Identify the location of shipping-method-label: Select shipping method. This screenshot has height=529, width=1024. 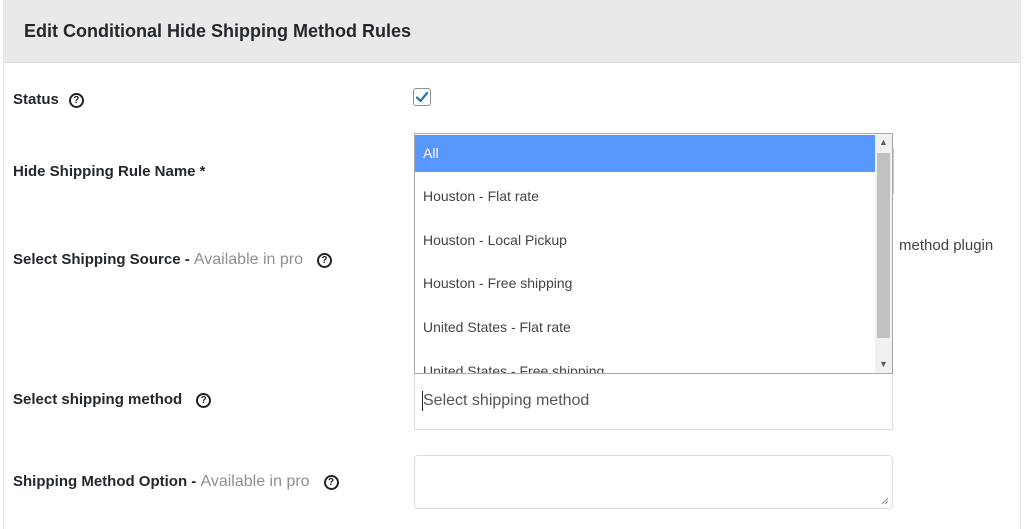
(98, 399).